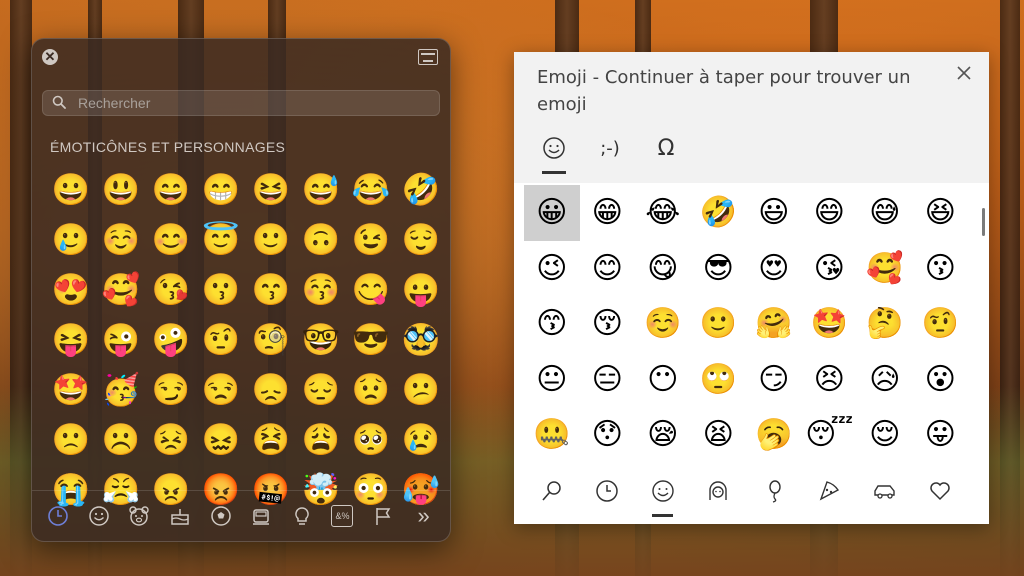  What do you see at coordinates (719, 380) in the screenshot?
I see `win-emoji-cell: 🙄` at bounding box center [719, 380].